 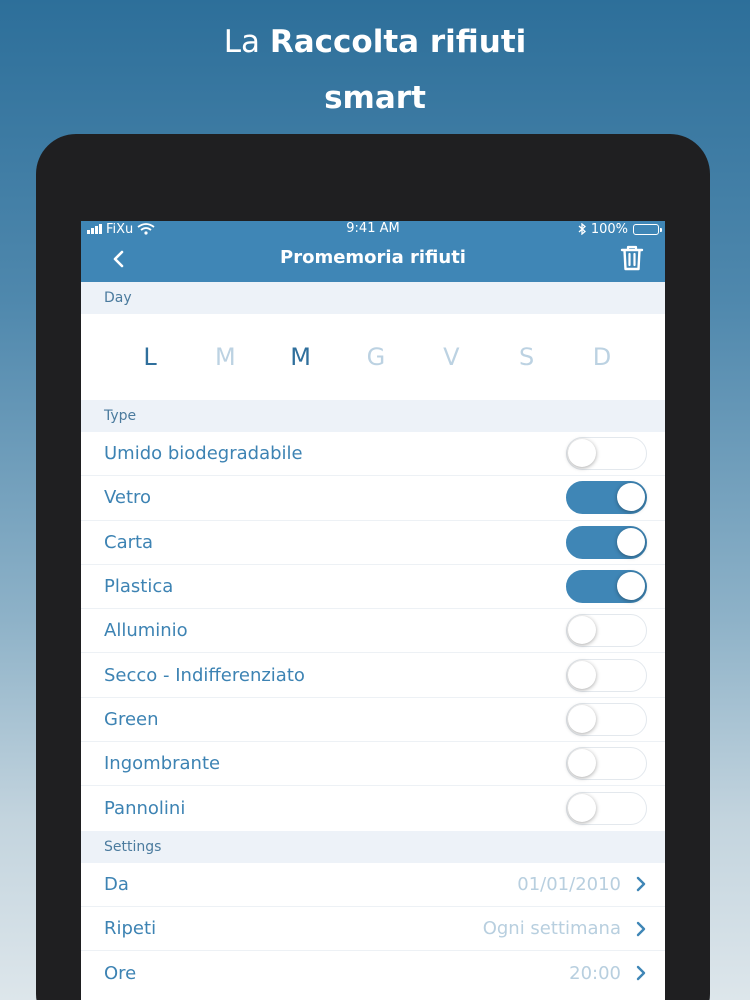 What do you see at coordinates (162, 764) in the screenshot?
I see `type-label: Ingombrante` at bounding box center [162, 764].